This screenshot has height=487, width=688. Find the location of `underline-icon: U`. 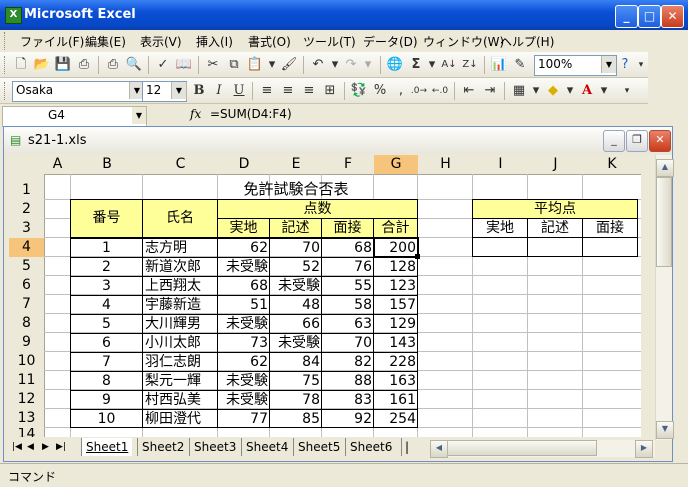

underline-icon: U is located at coordinates (239, 91).